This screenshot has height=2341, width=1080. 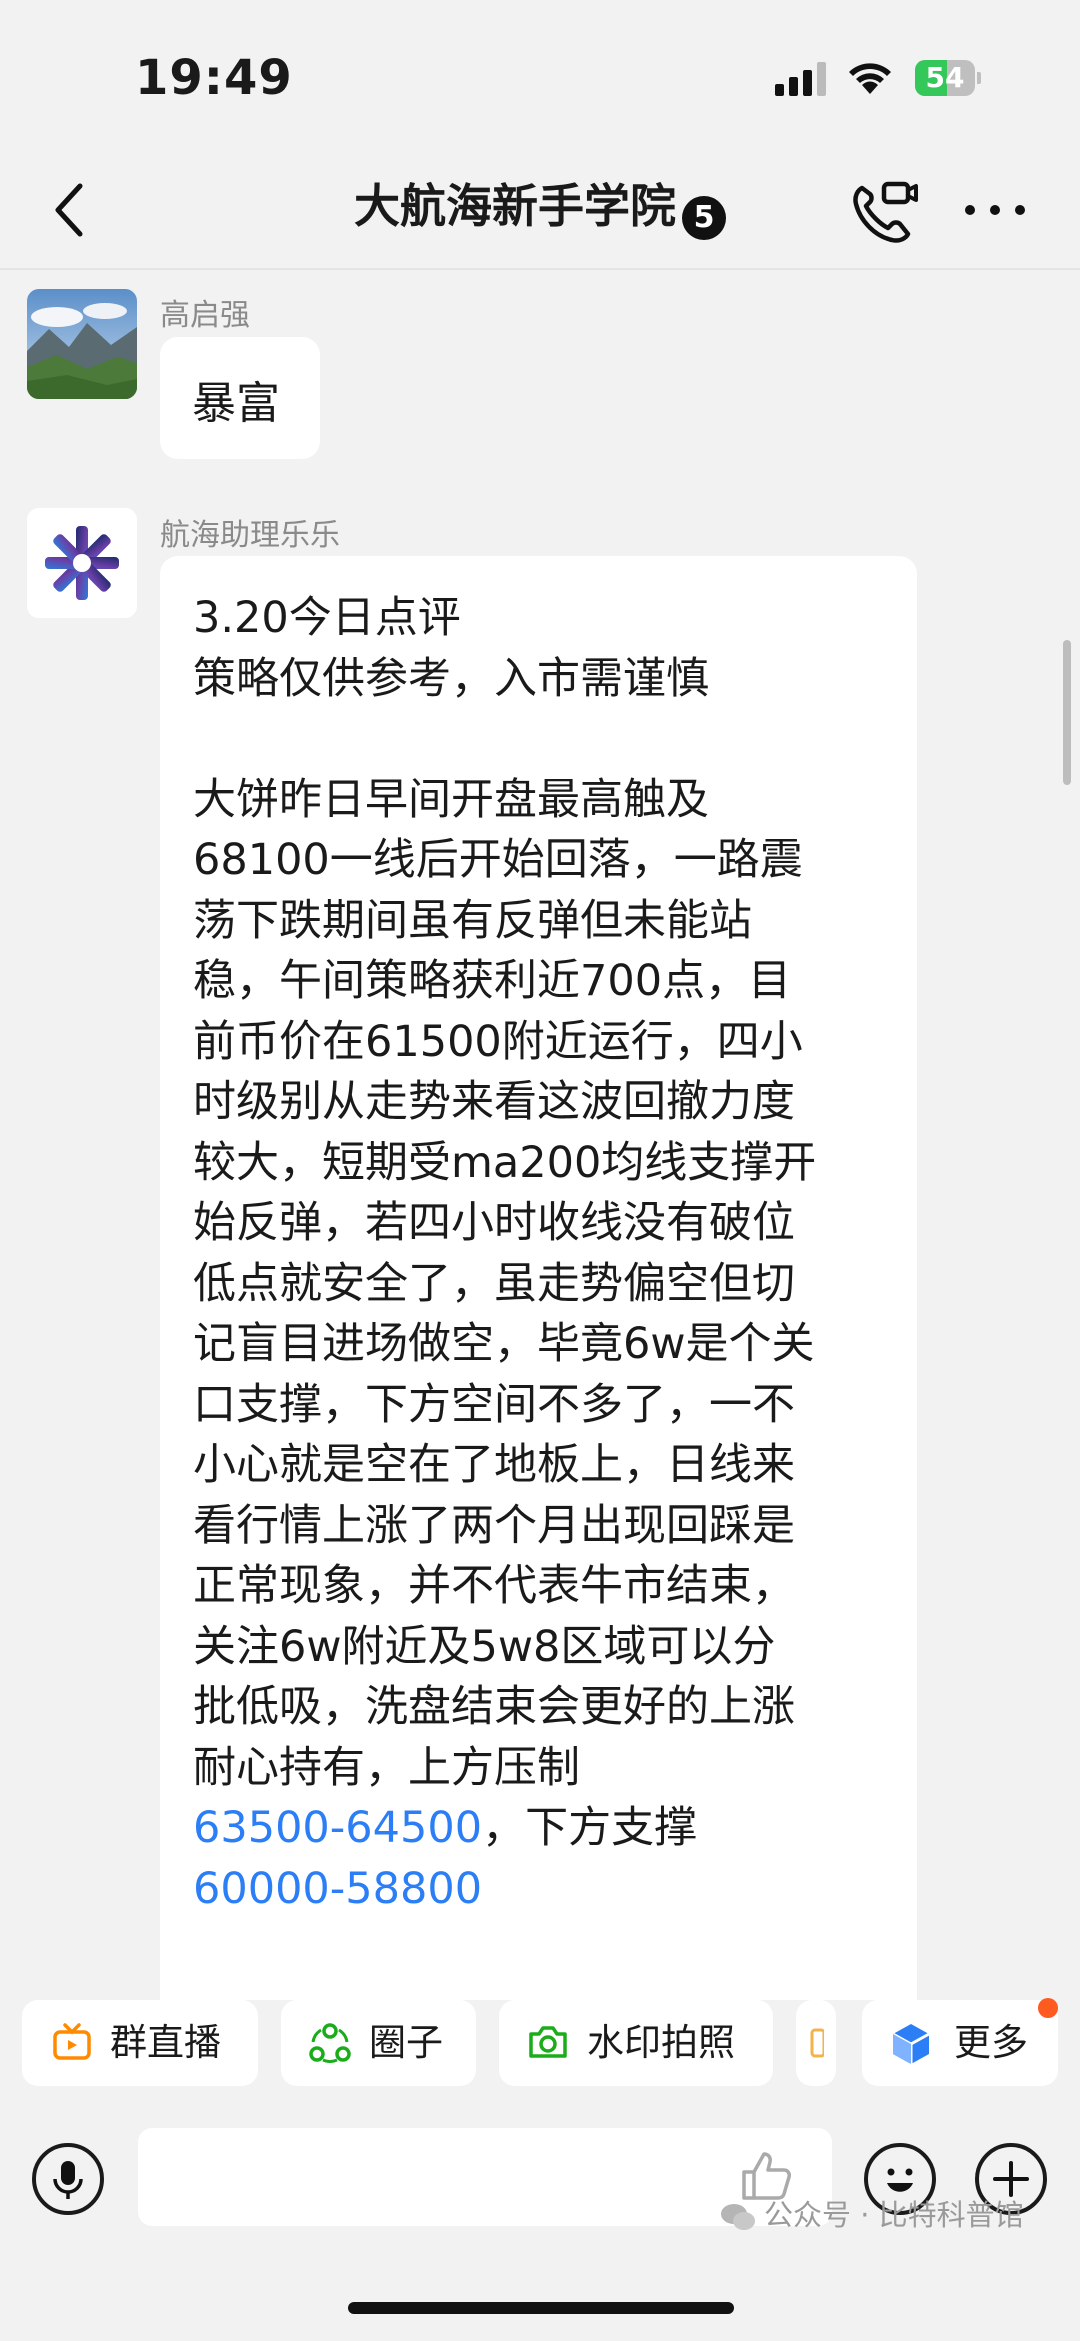 What do you see at coordinates (540, 269) in the screenshot?
I see `header-divider` at bounding box center [540, 269].